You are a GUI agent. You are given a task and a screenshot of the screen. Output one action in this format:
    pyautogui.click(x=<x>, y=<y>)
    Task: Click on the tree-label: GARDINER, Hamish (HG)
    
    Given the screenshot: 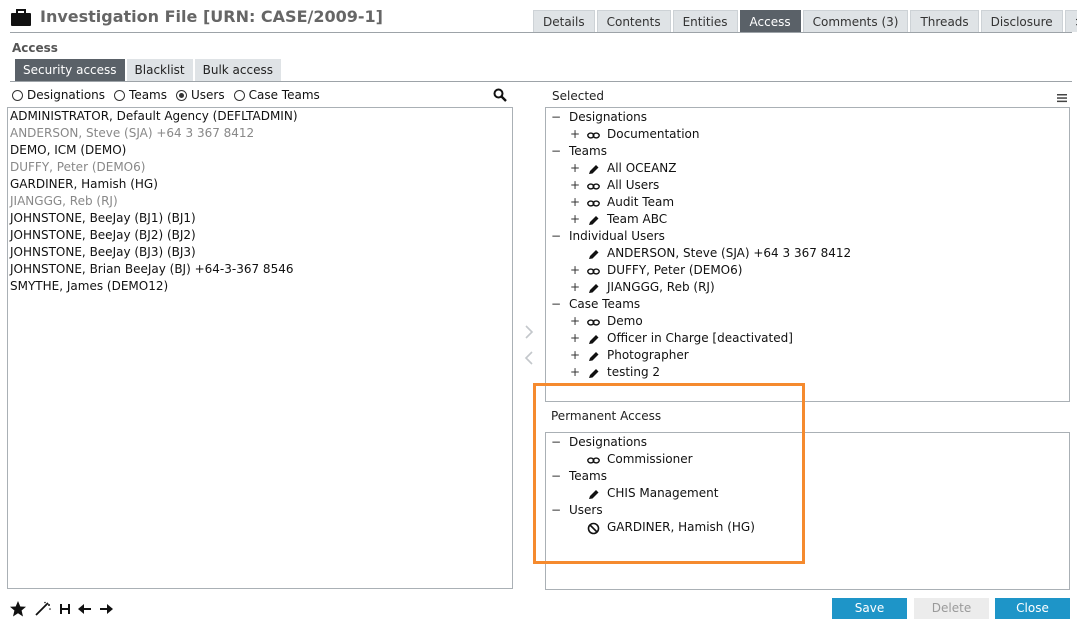 What is the action you would take?
    pyautogui.click(x=681, y=527)
    